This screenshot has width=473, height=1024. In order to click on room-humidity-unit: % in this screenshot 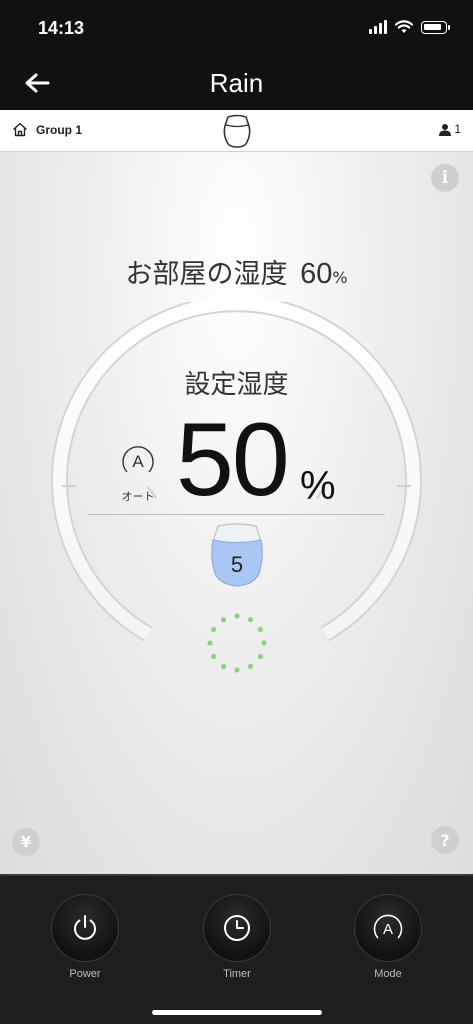, I will do `click(340, 277)`.